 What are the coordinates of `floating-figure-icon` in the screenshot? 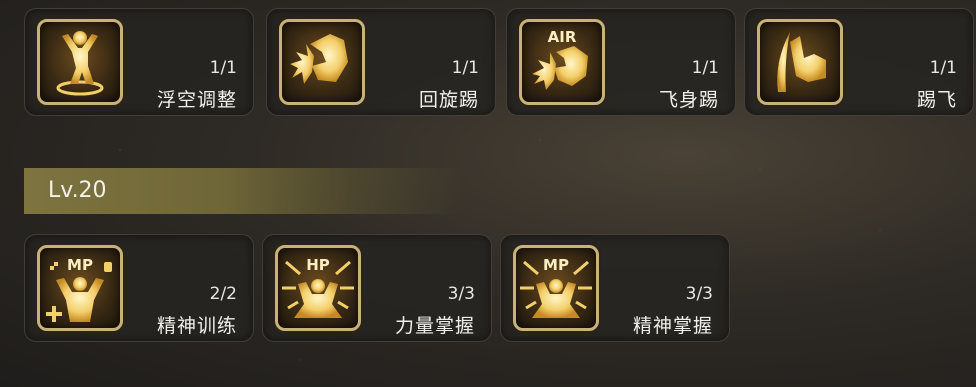 It's located at (80, 62).